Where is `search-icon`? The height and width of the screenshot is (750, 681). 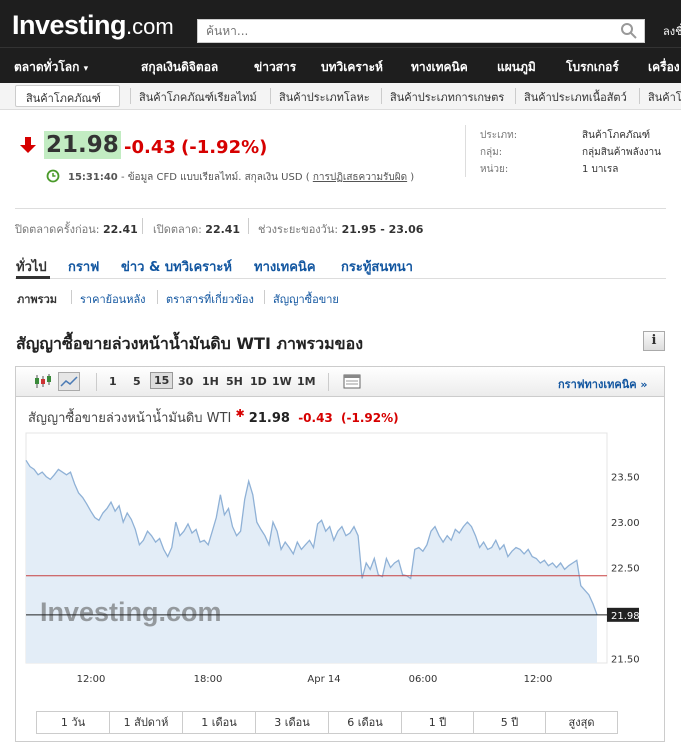
search-icon is located at coordinates (629, 31).